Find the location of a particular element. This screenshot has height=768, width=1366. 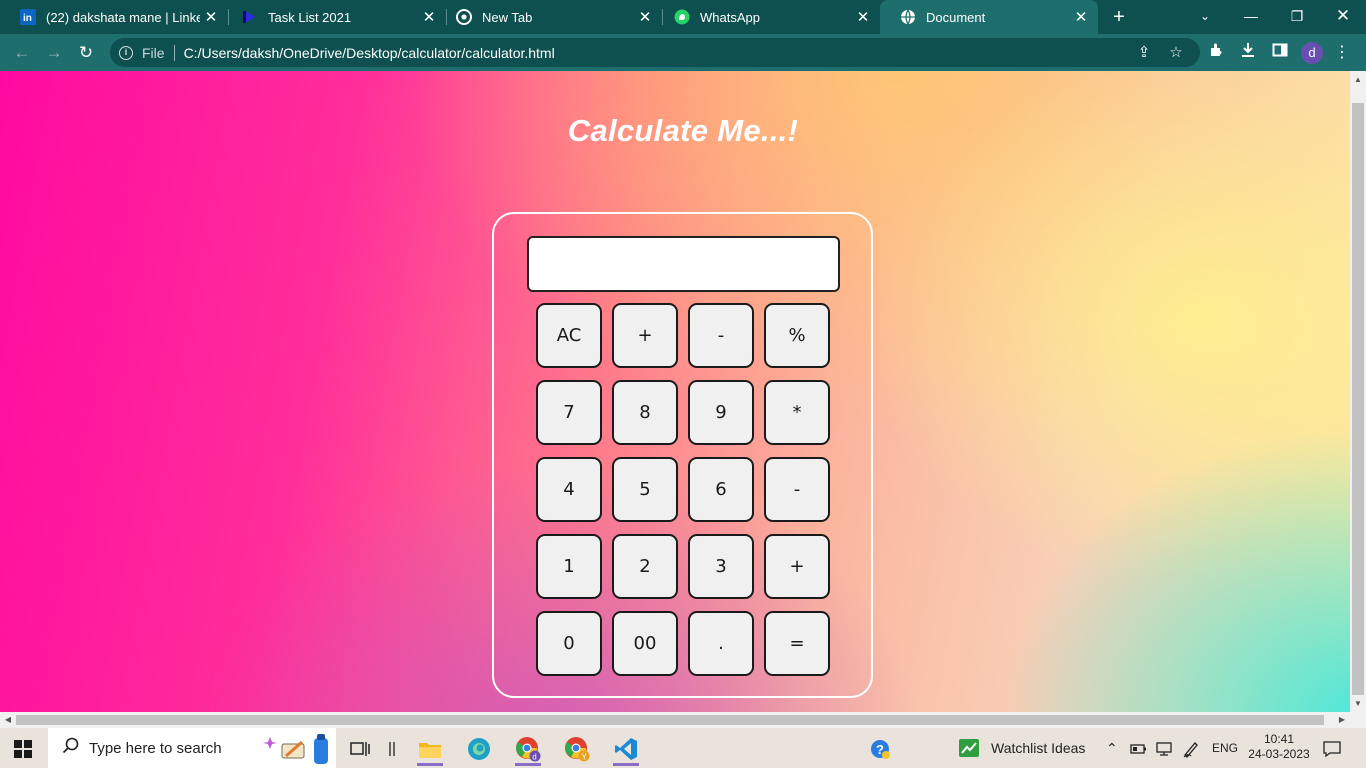

scroll-up-arrow: ▲ is located at coordinates (1358, 79).